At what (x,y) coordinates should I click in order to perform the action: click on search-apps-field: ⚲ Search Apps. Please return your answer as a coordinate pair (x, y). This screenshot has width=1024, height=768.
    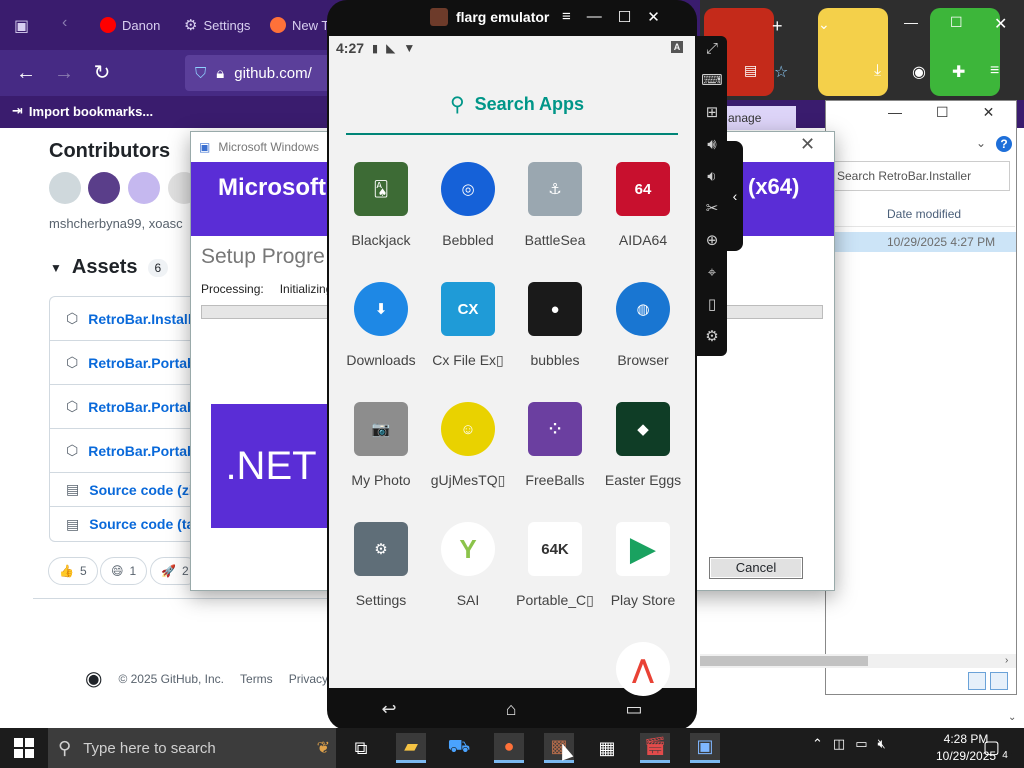
    Looking at the image, I should click on (517, 104).